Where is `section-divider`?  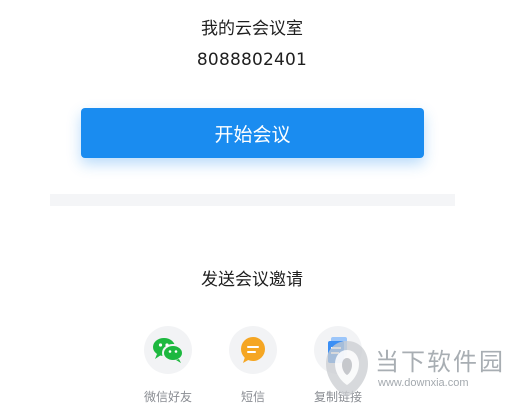 section-divider is located at coordinates (252, 200).